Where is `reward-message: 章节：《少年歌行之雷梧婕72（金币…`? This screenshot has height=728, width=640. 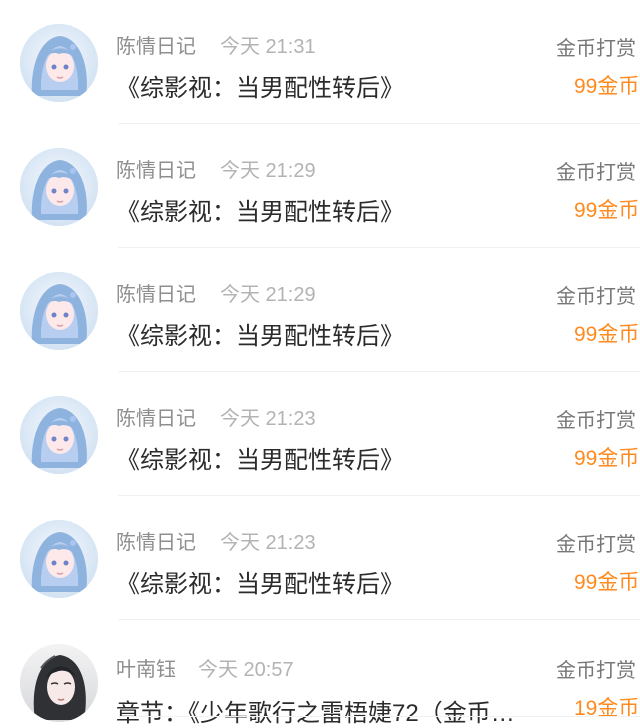 reward-message: 章节：《少年歌行之雷梧婕72（金币… is located at coordinates (315, 713).